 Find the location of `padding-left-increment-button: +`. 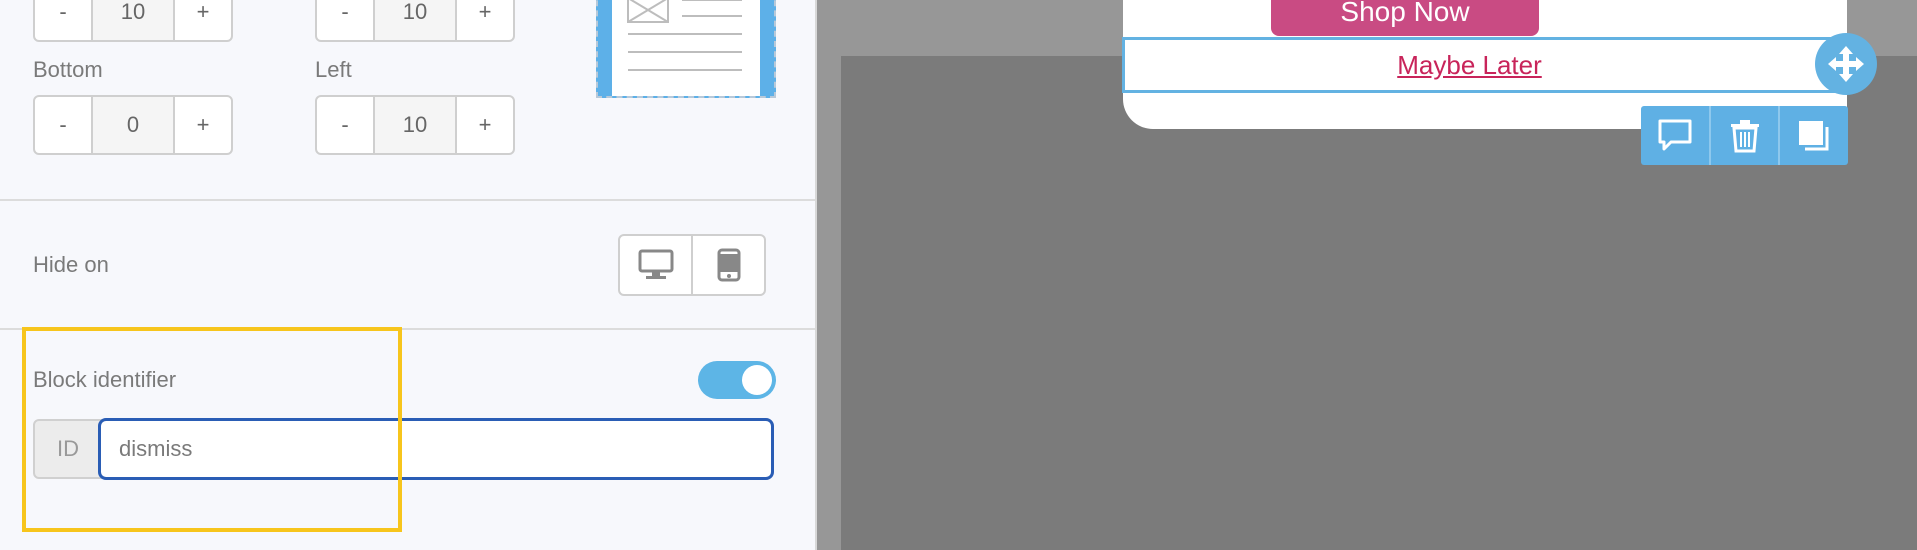

padding-left-increment-button: + is located at coordinates (485, 125).